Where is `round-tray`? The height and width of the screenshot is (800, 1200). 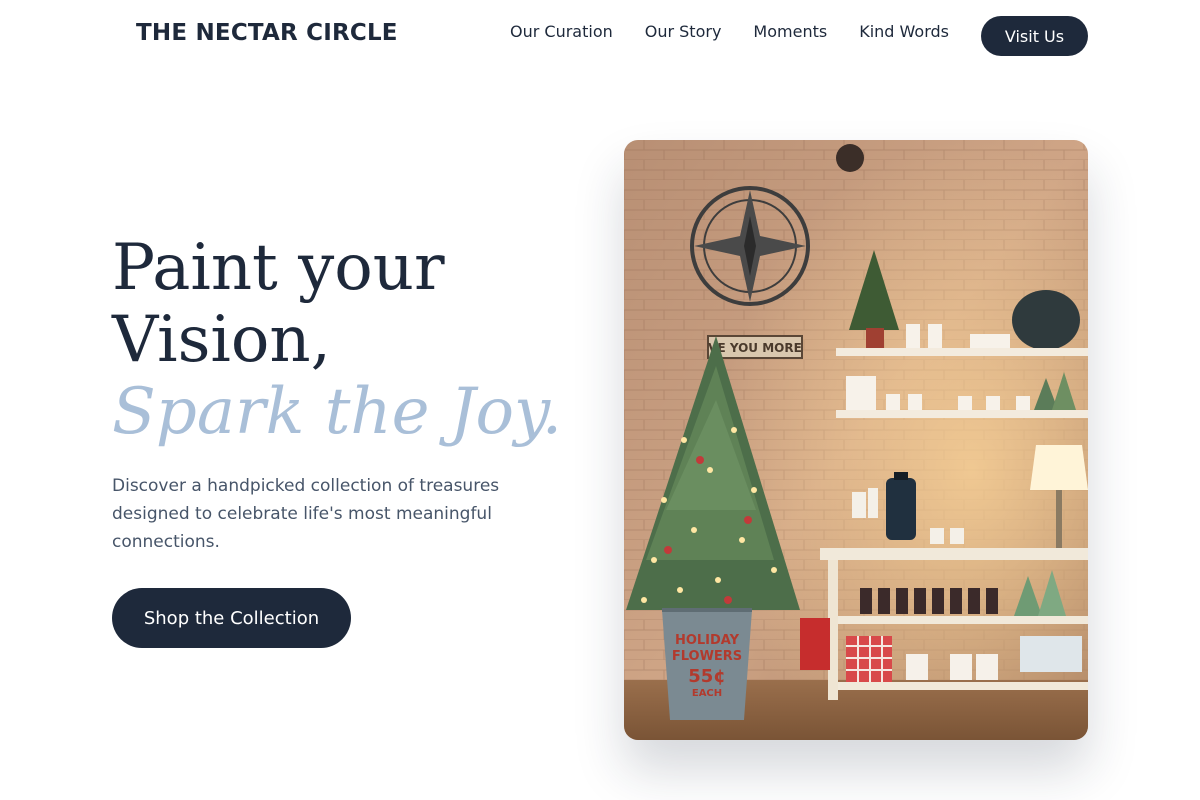 round-tray is located at coordinates (1046, 320).